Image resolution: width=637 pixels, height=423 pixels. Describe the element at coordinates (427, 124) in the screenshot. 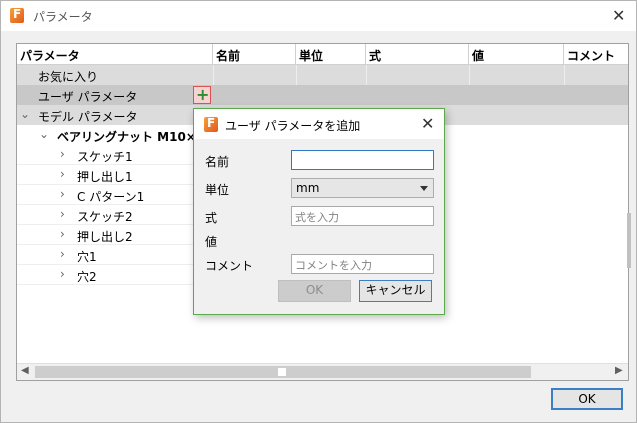

I see `dialog-close-icon: ✕` at that location.